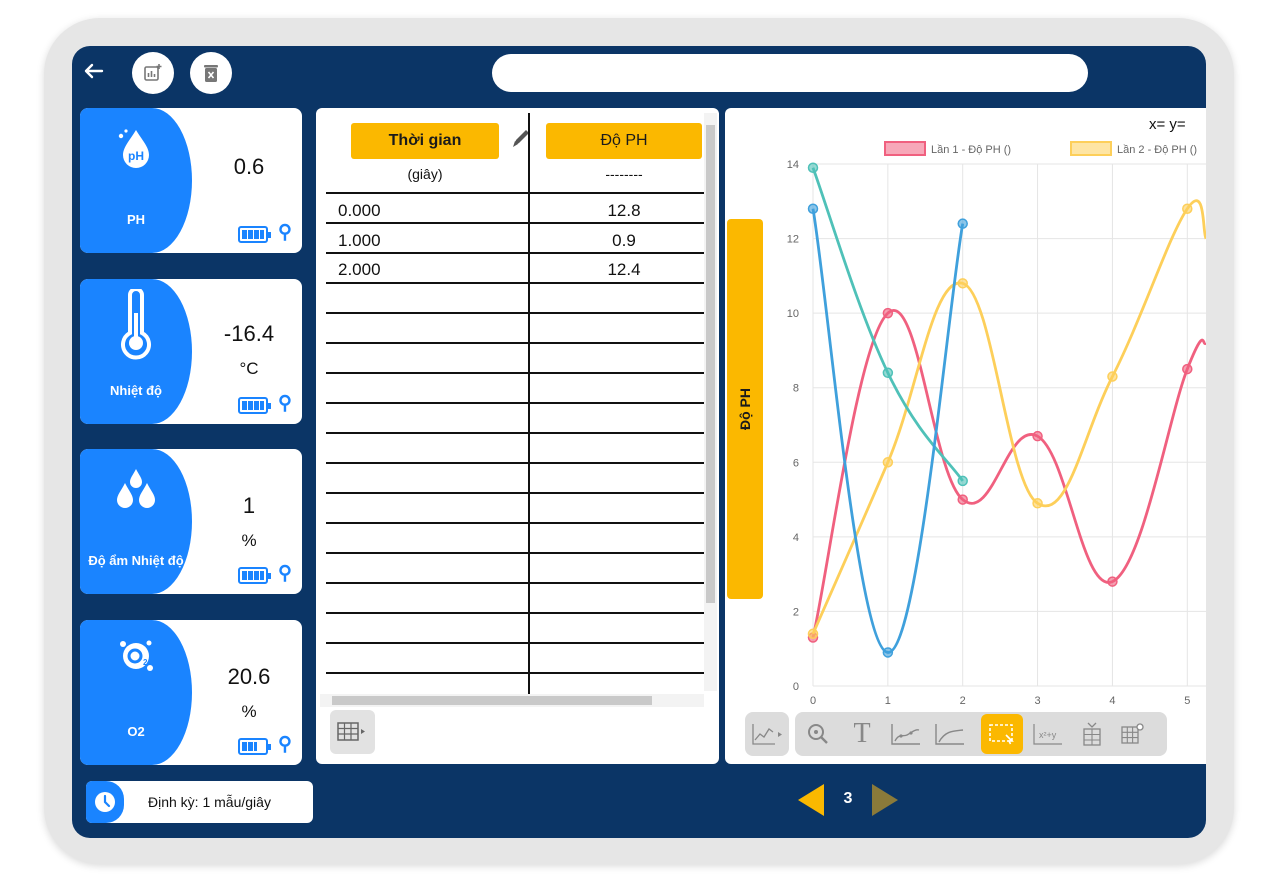  I want to click on text-annotation-icon: T, so click(862, 734).